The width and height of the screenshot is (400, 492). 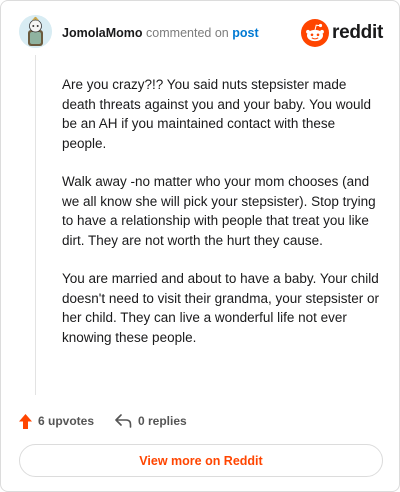 What do you see at coordinates (25, 421) in the screenshot?
I see `upvote-arrow-icon` at bounding box center [25, 421].